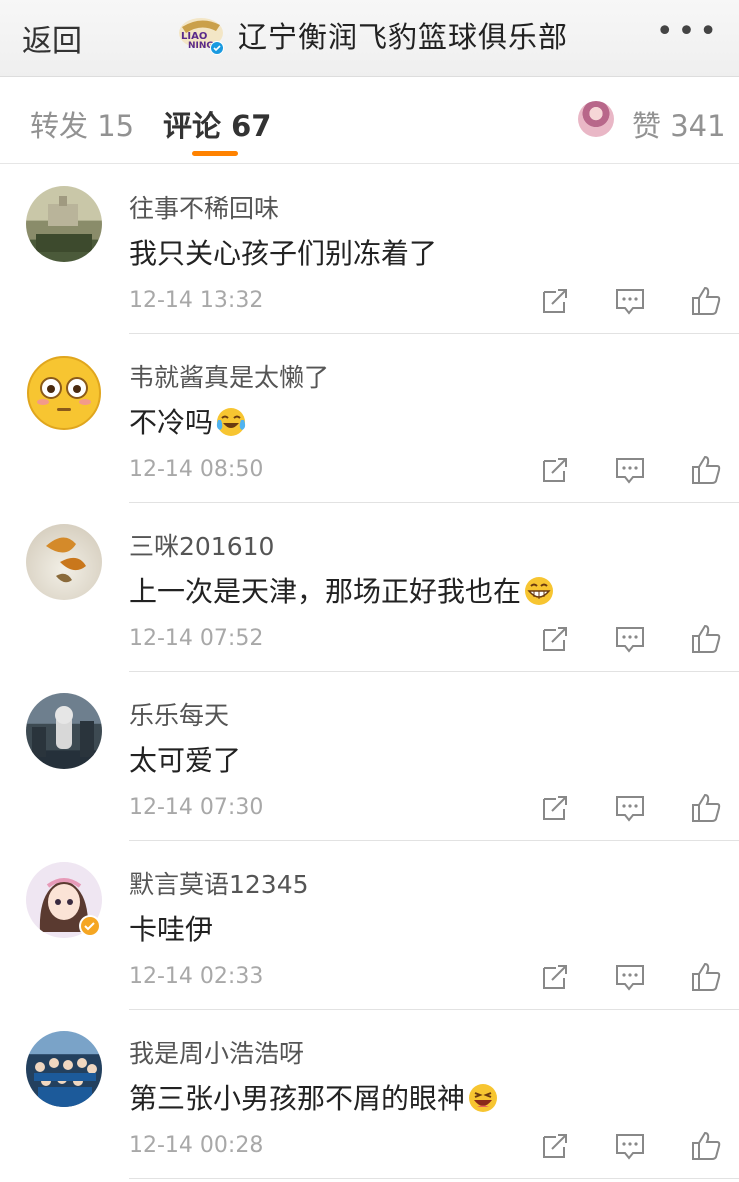 Image resolution: width=739 pixels, height=1182 pixels. Describe the element at coordinates (82, 124) in the screenshot. I see `tab-repost: 转发 15` at that location.